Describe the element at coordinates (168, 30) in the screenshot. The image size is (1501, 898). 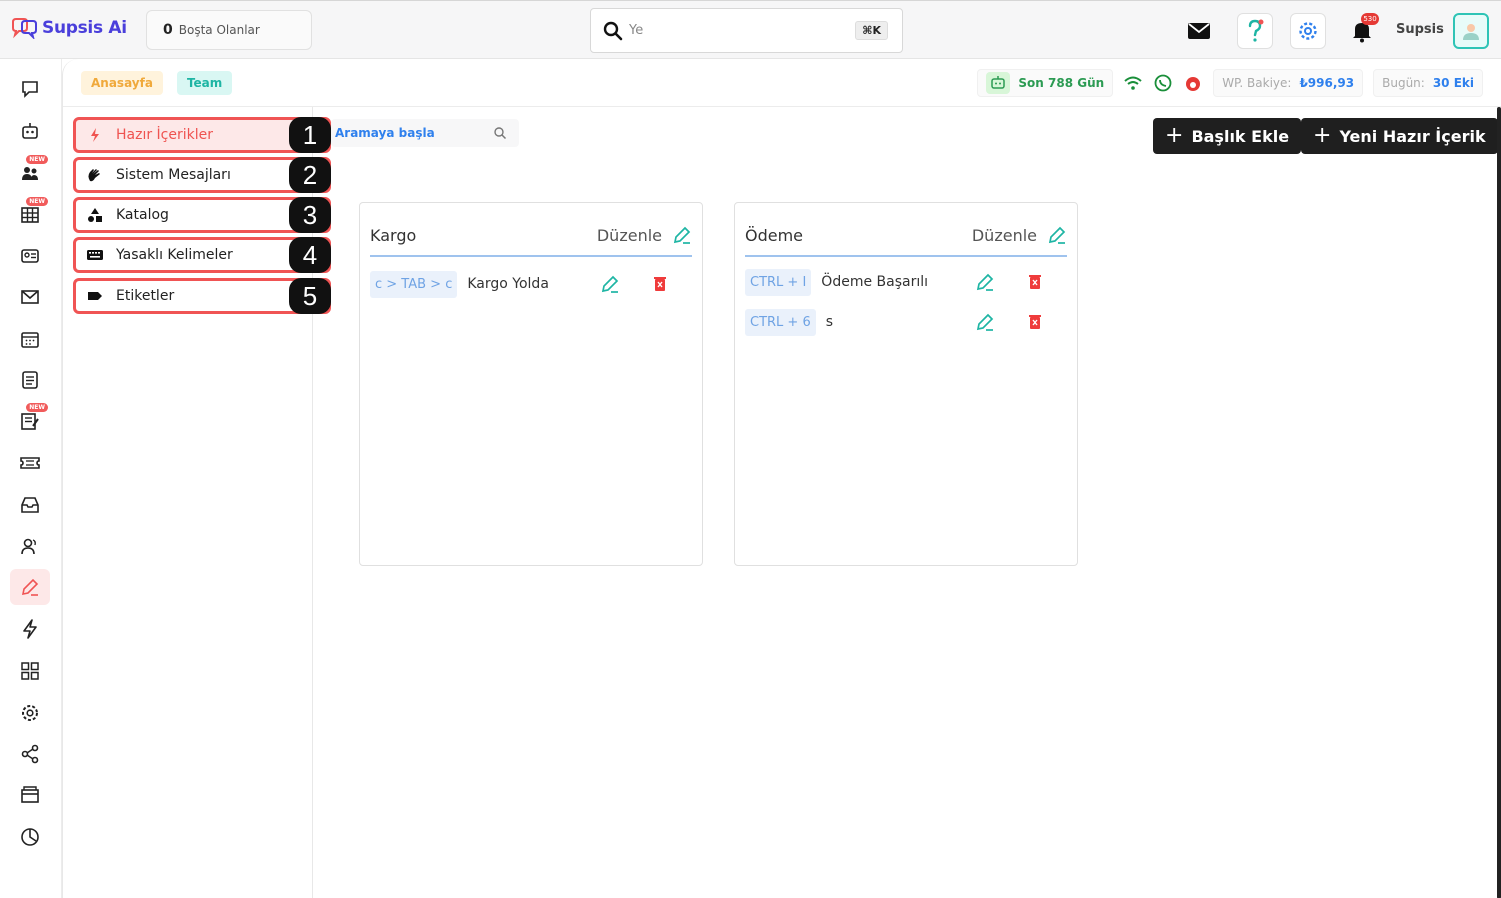
I see `idle-count: 0` at that location.